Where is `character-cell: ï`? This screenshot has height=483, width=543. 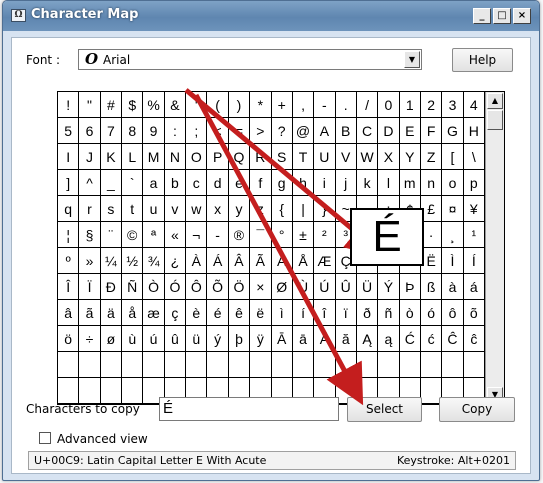
character-cell: ï is located at coordinates (346, 313).